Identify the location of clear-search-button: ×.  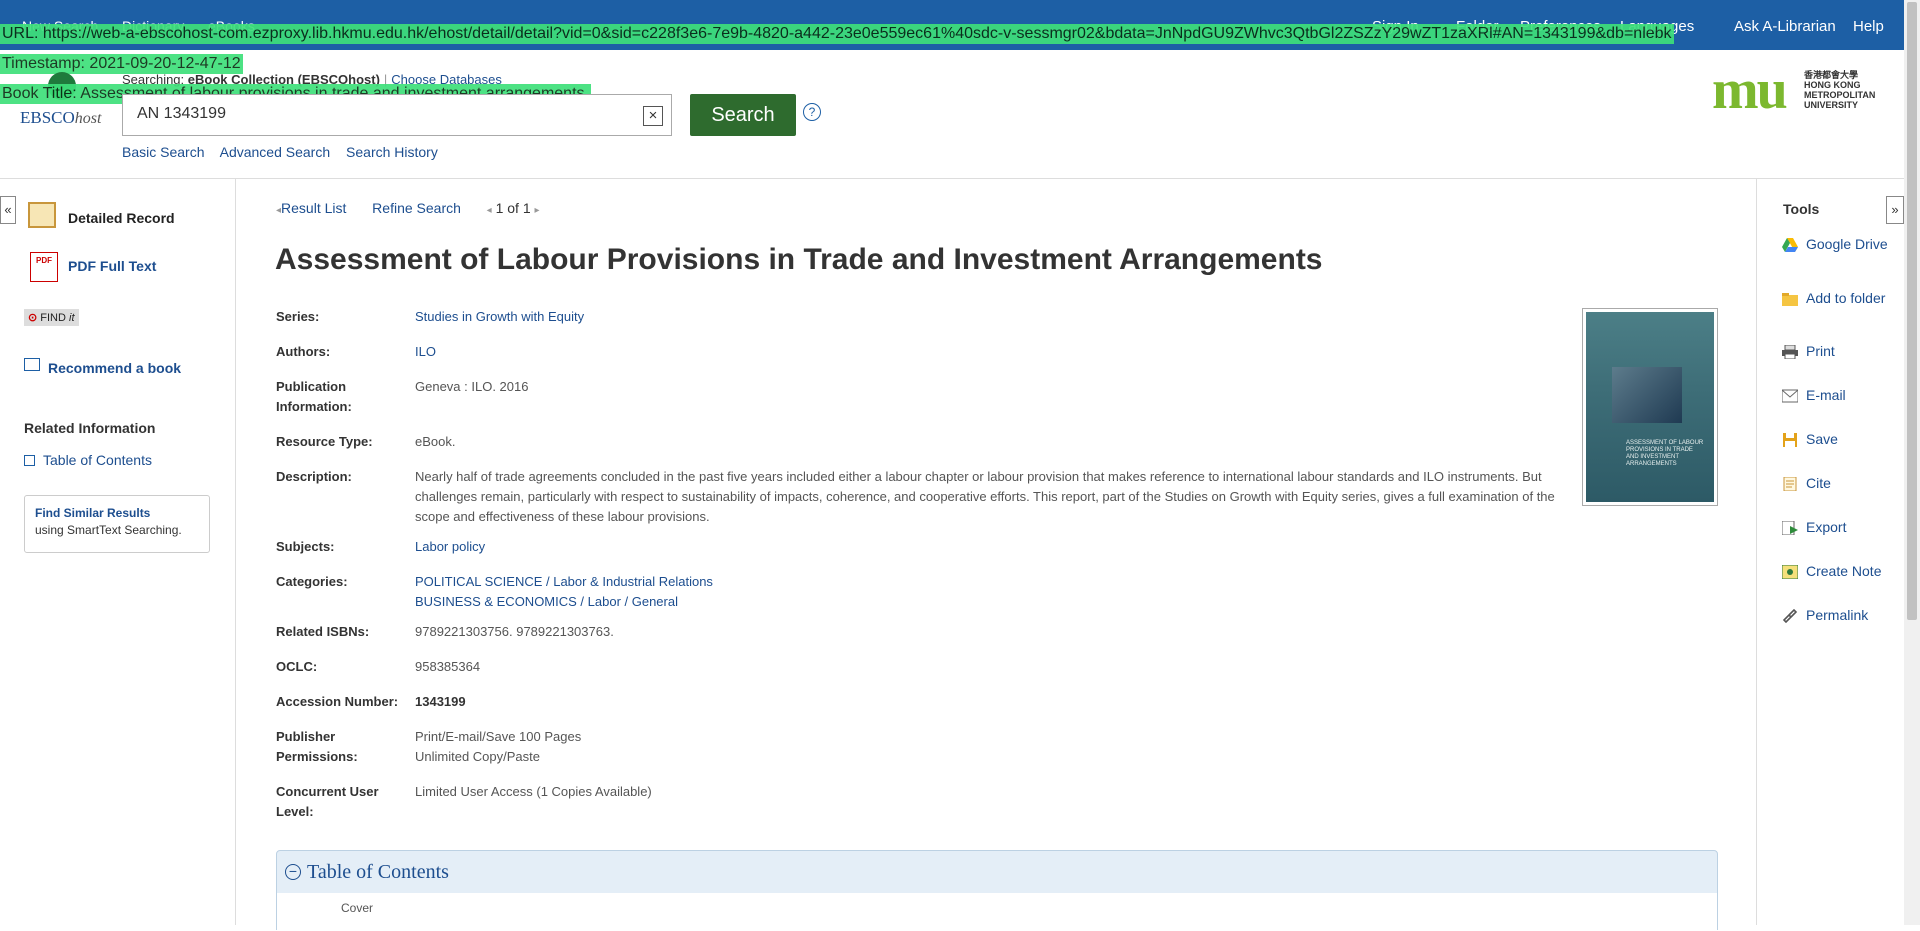
(653, 116).